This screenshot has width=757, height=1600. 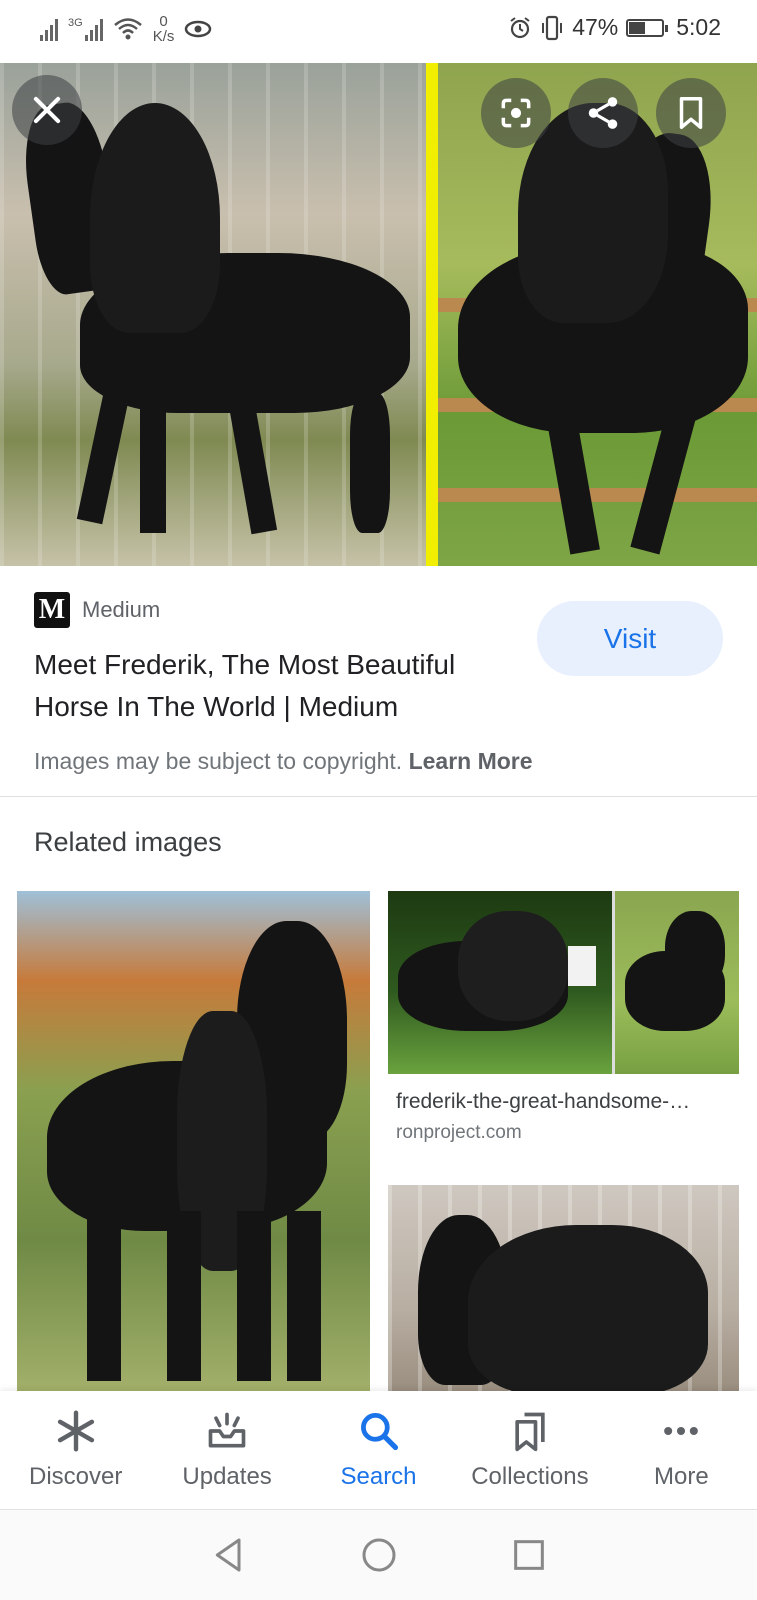 What do you see at coordinates (379, 1432) in the screenshot?
I see `search-icon` at bounding box center [379, 1432].